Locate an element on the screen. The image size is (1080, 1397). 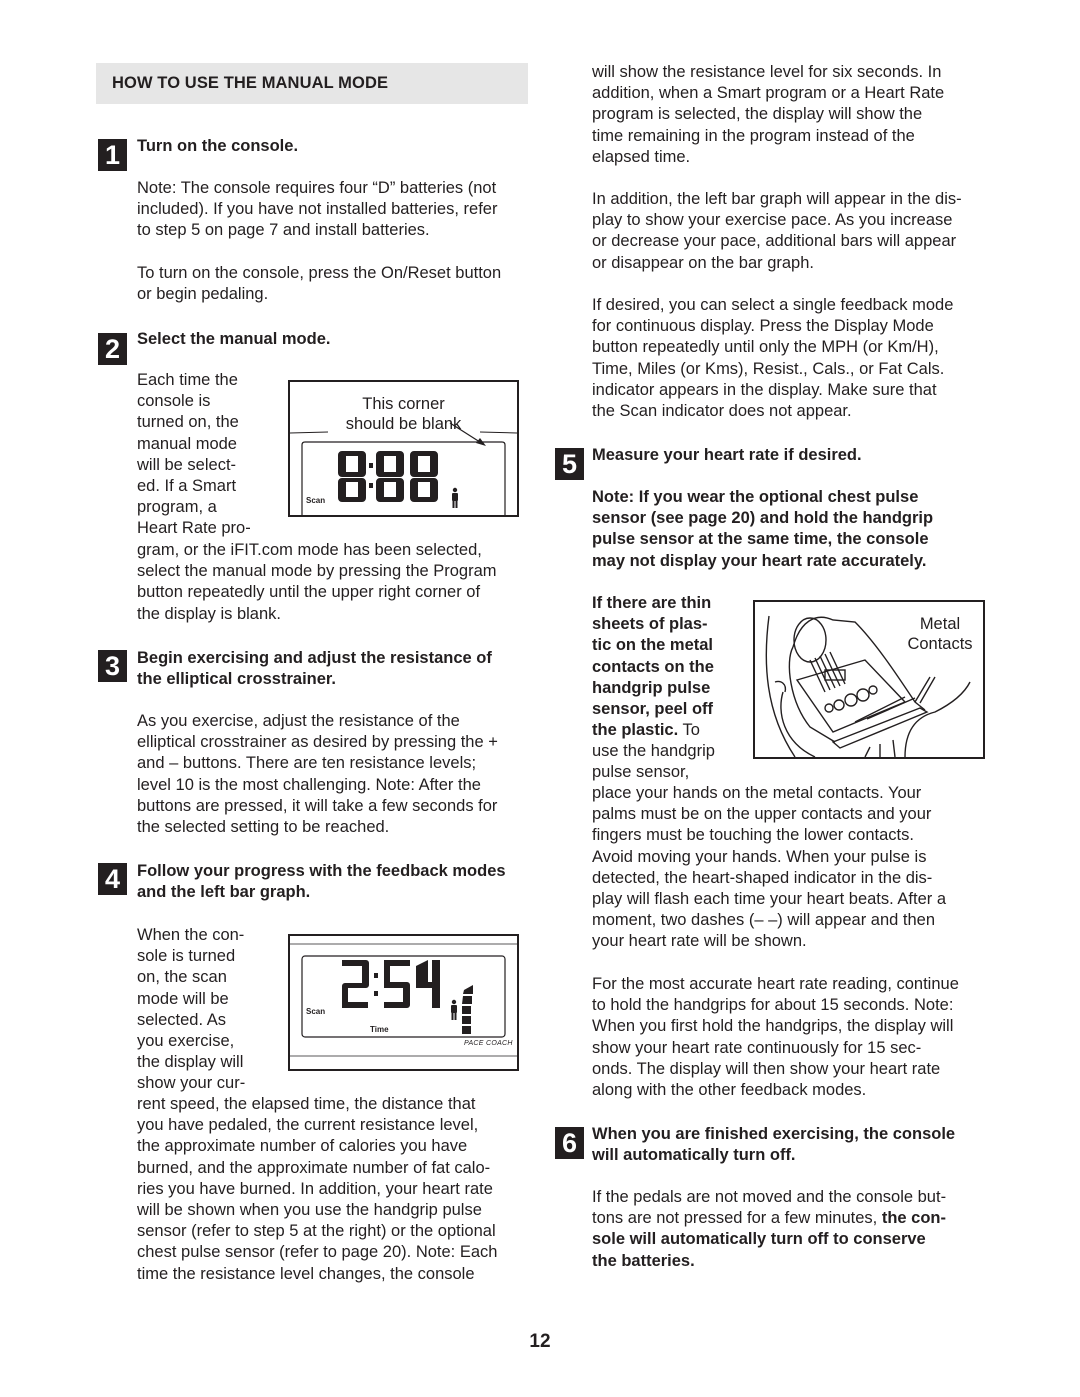
section-title: HOW TO USE THE MANUAL MODE is located at coordinates (250, 83).